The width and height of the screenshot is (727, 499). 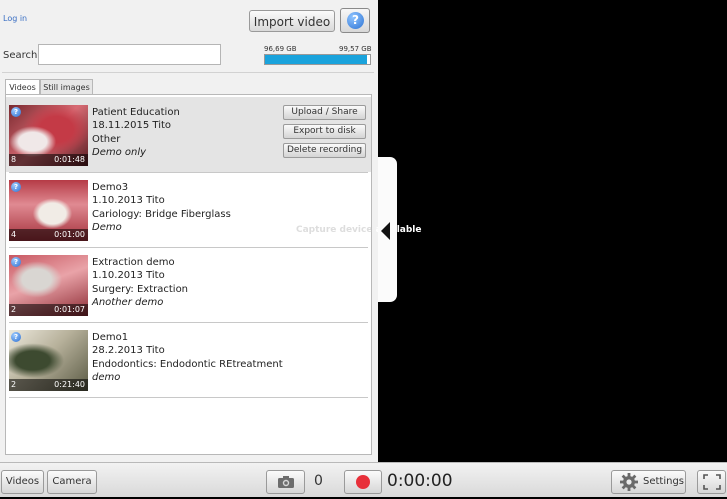 I want to click on settings-label: Settings, so click(x=664, y=481).